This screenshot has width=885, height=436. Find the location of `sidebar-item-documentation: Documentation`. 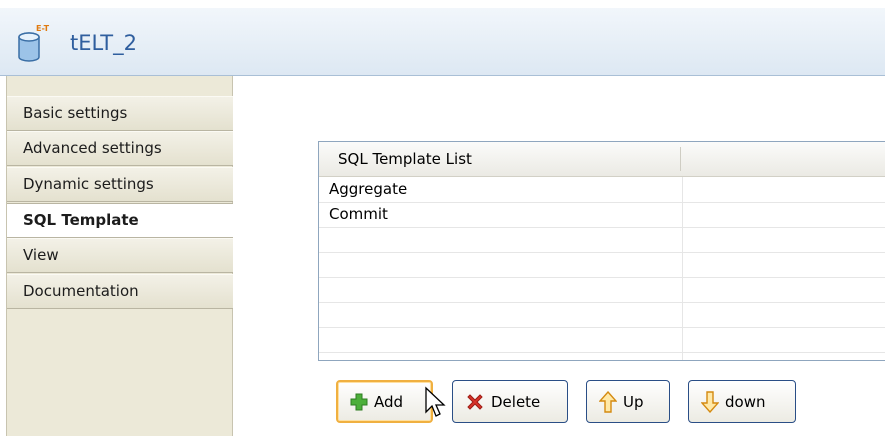

sidebar-item-documentation: Documentation is located at coordinates (120, 291).